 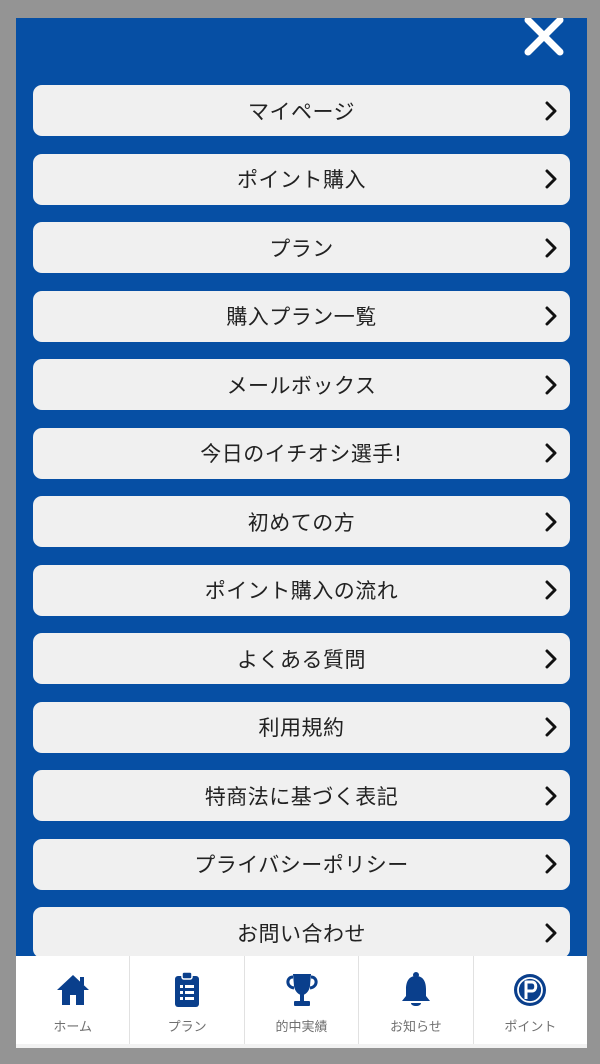 I want to click on menu-item-purchased-plans: 購入プラン一覧, so click(x=301, y=316).